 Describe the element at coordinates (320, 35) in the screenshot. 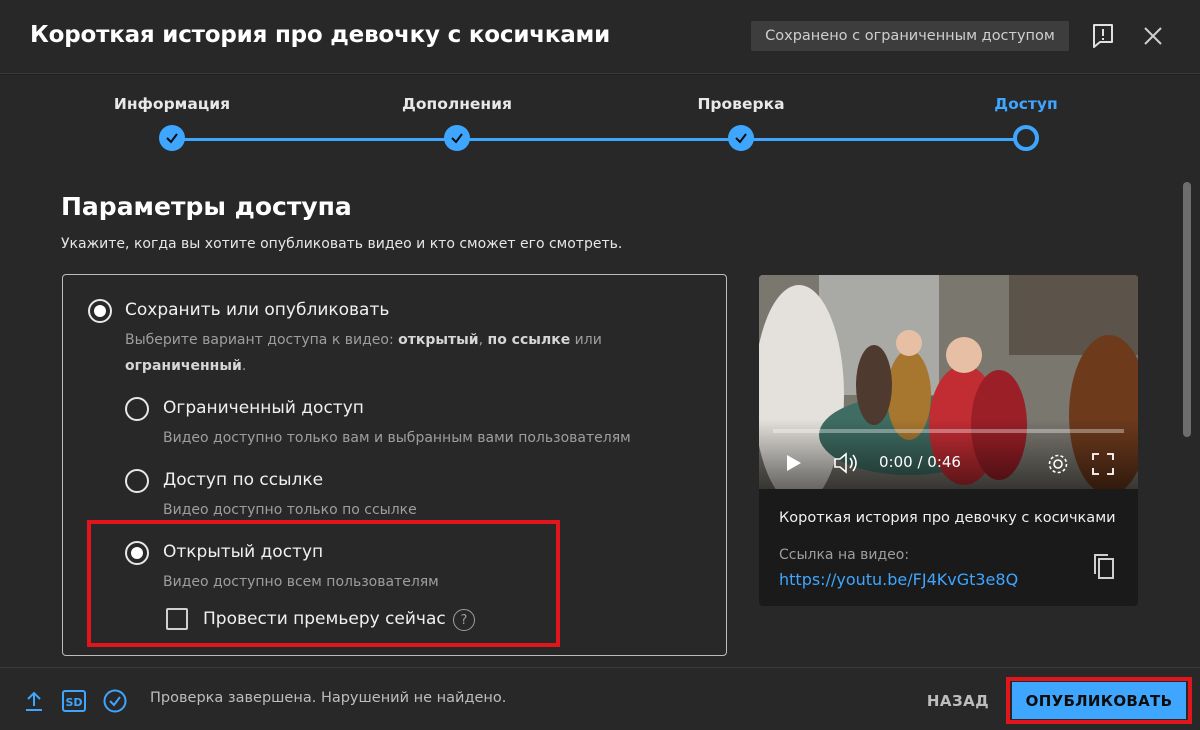

I see `dialog-title: Короткая история про девочку с косичками` at that location.